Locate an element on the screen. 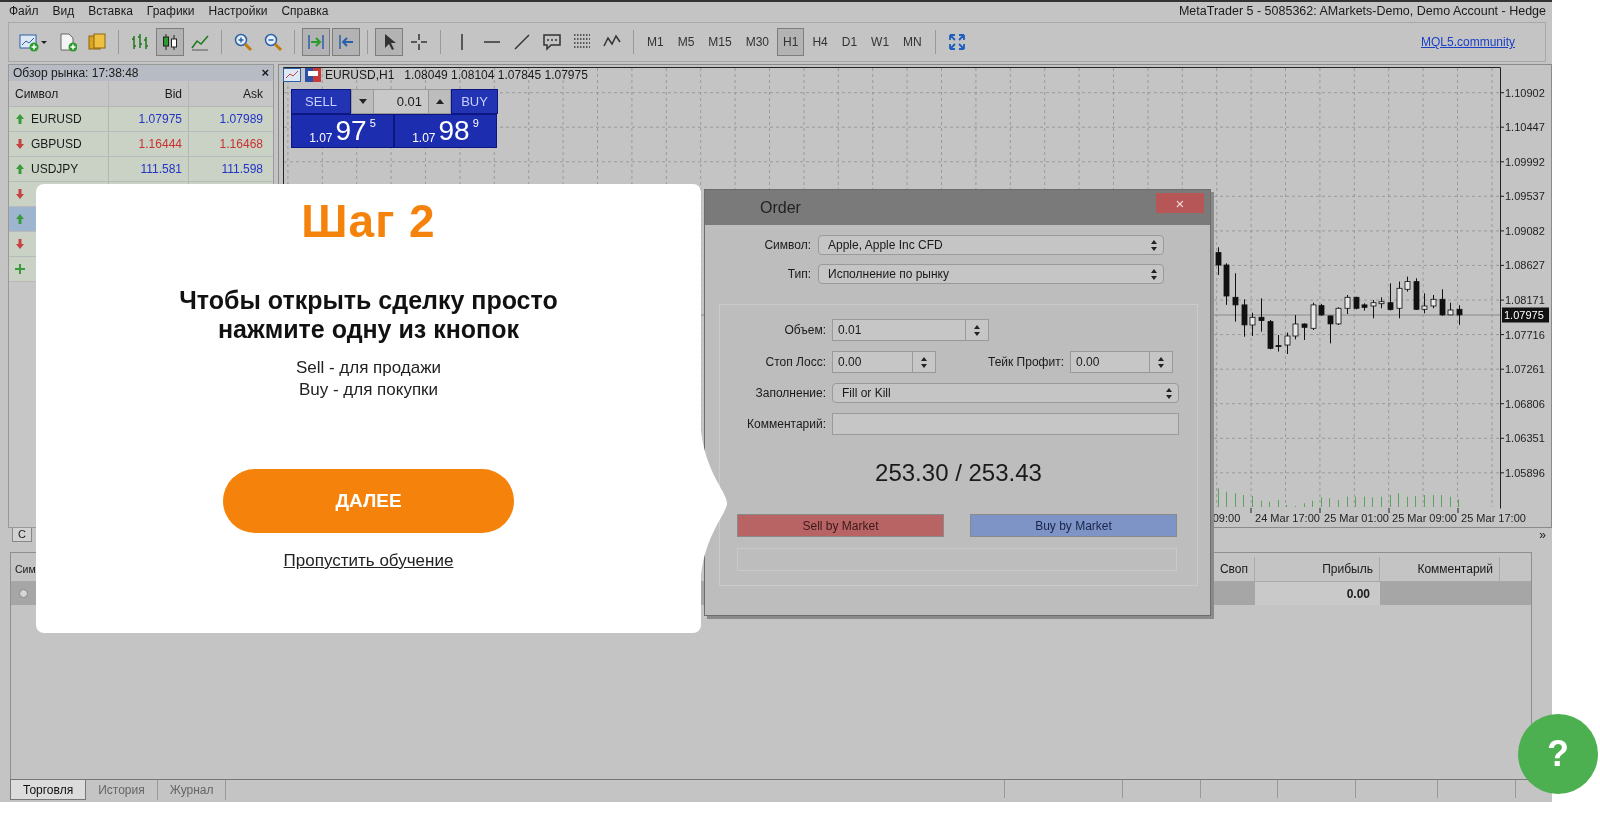 Image resolution: width=1600 pixels, height=814 pixels. plus-icon is located at coordinates (20, 269).